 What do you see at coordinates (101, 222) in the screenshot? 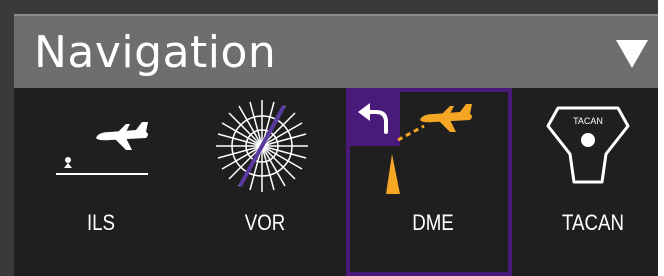
I see `nav-option-label: ILS` at bounding box center [101, 222].